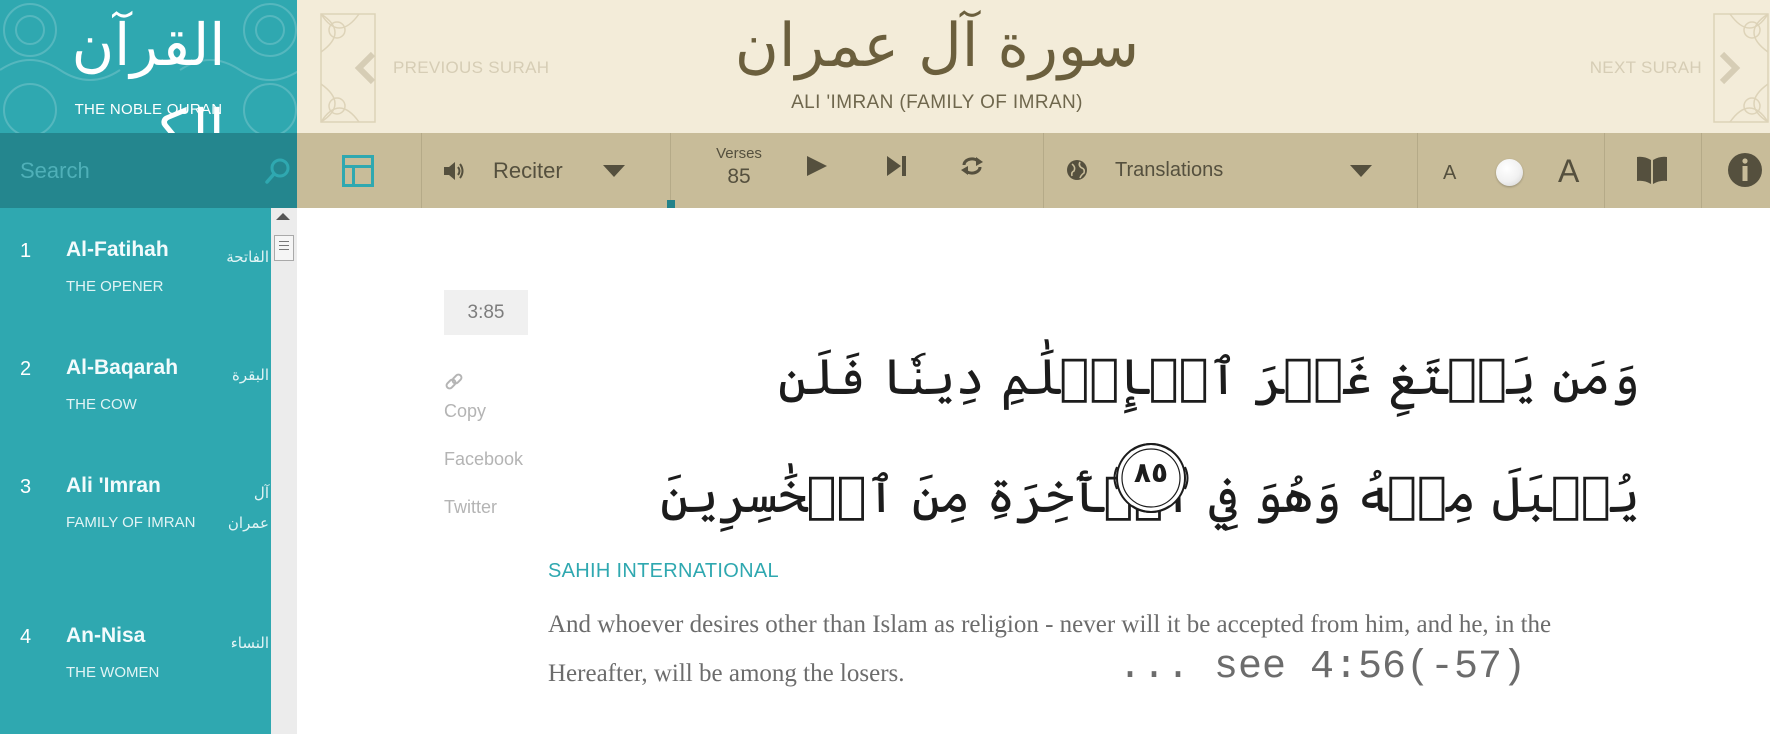 The height and width of the screenshot is (734, 1770). Describe the element at coordinates (470, 507) in the screenshot. I see `twitter-link: Twitter` at that location.